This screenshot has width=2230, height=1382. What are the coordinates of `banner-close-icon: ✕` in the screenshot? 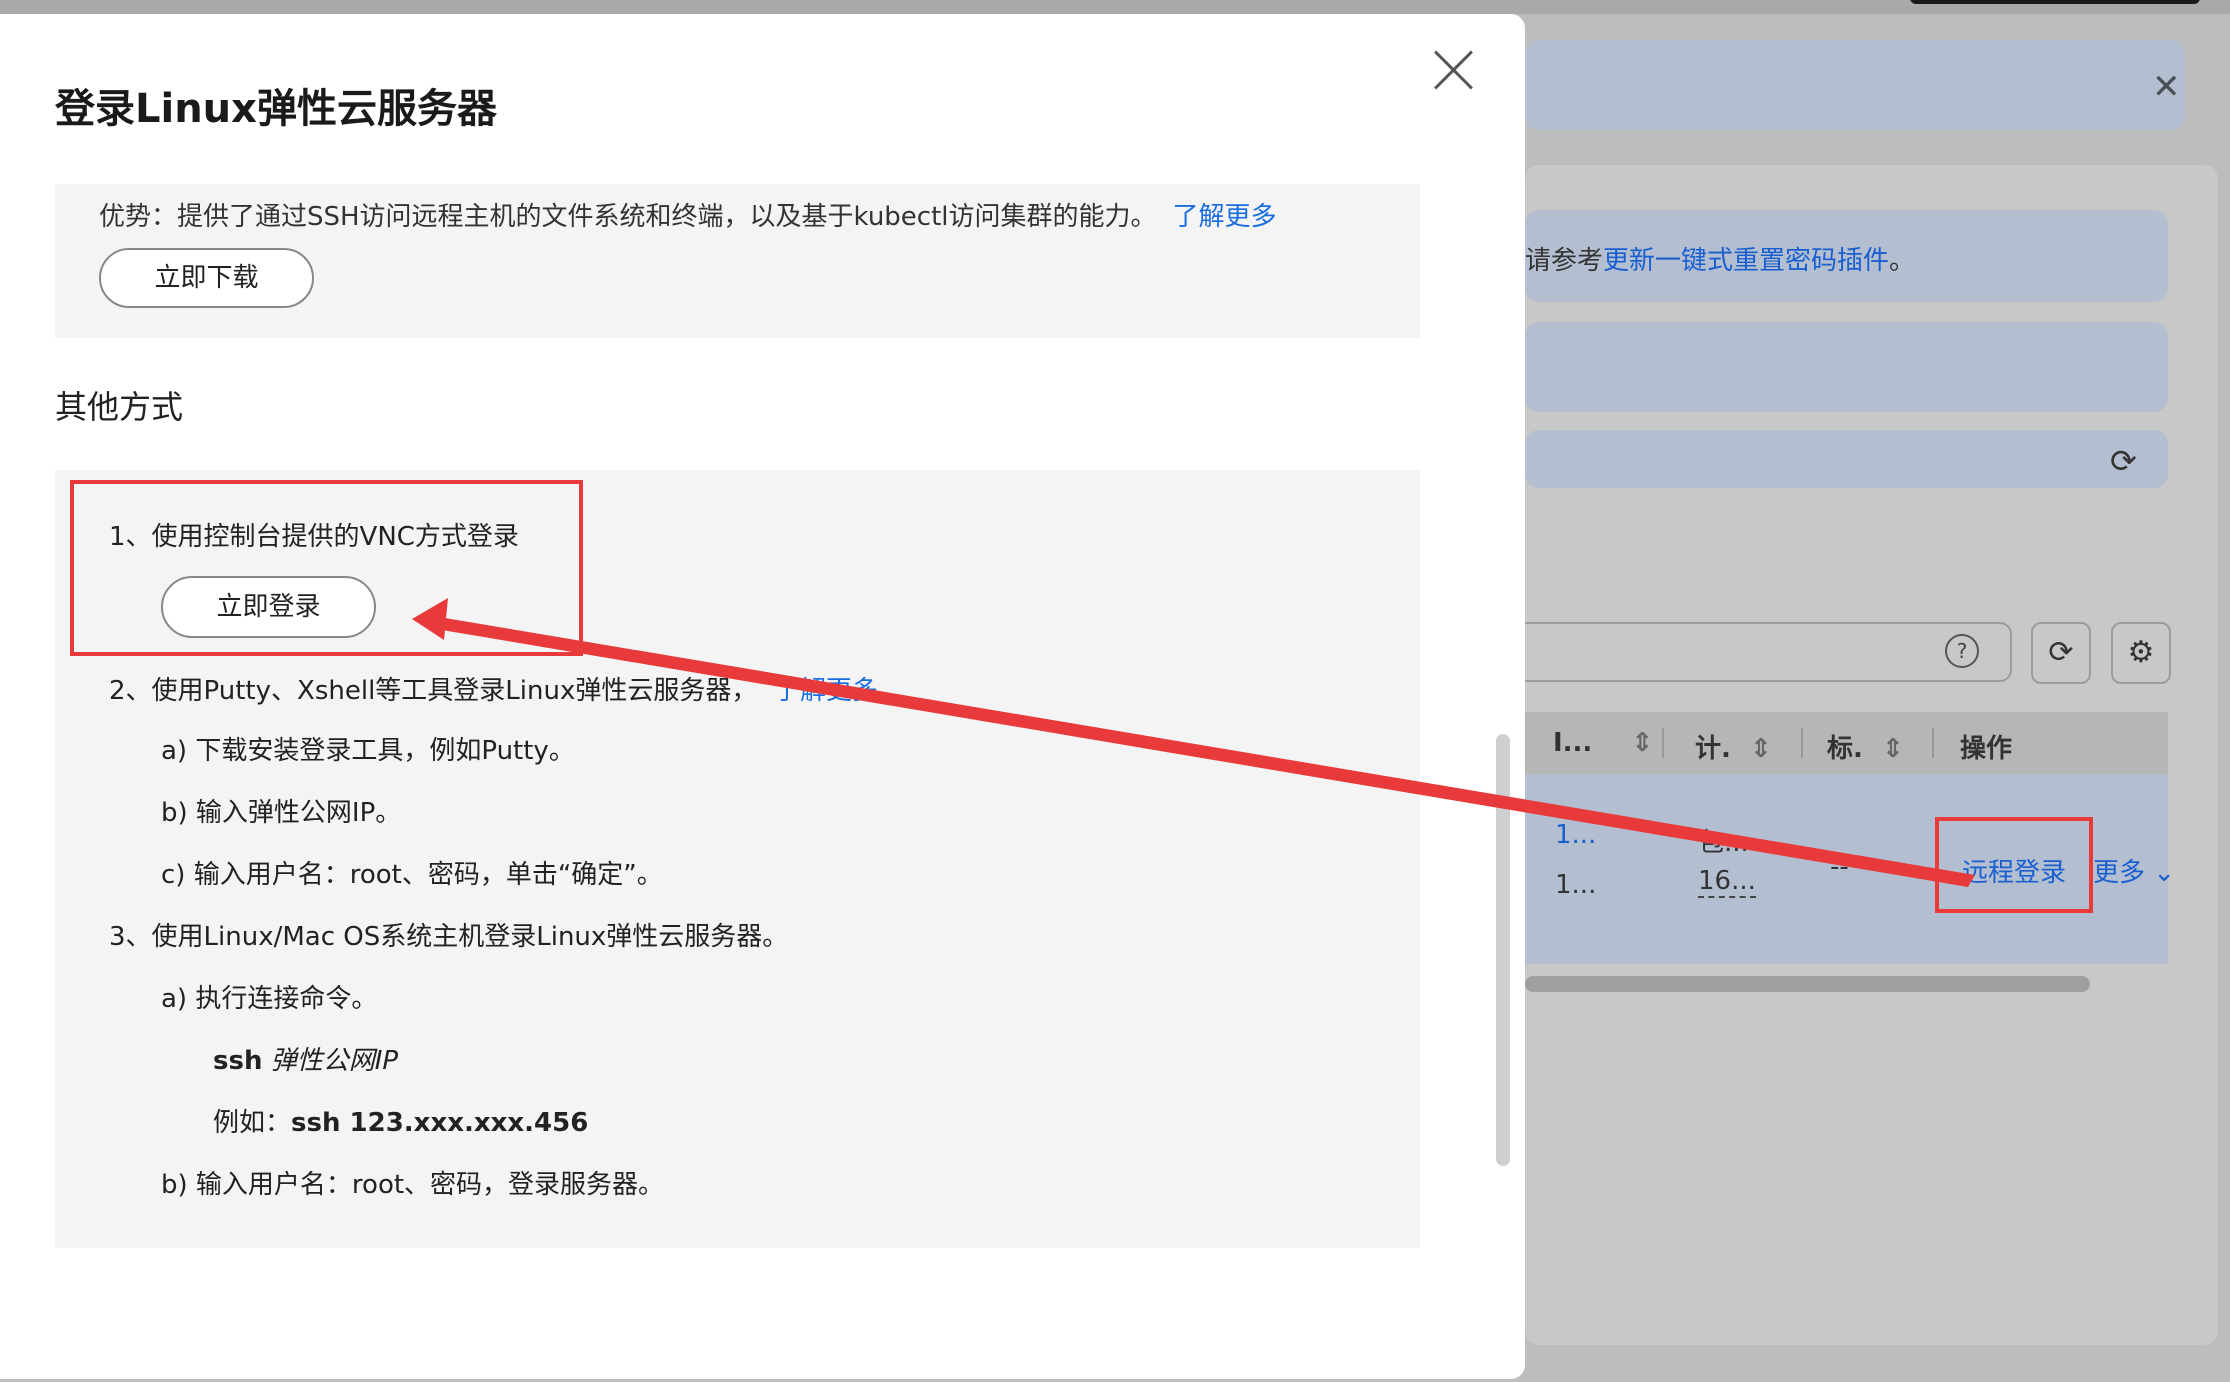 It's located at (2166, 87).